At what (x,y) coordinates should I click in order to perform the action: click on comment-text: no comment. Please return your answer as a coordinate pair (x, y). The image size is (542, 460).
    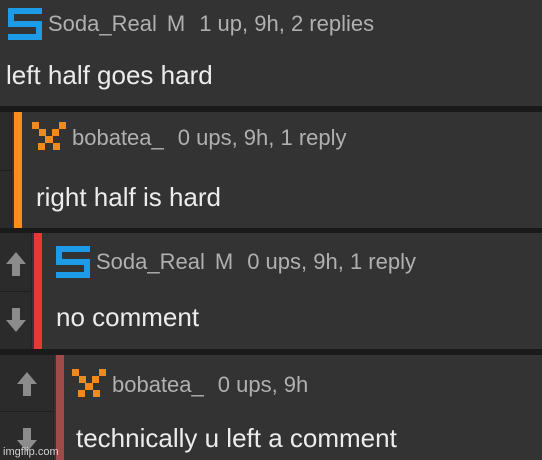
    Looking at the image, I should click on (128, 317).